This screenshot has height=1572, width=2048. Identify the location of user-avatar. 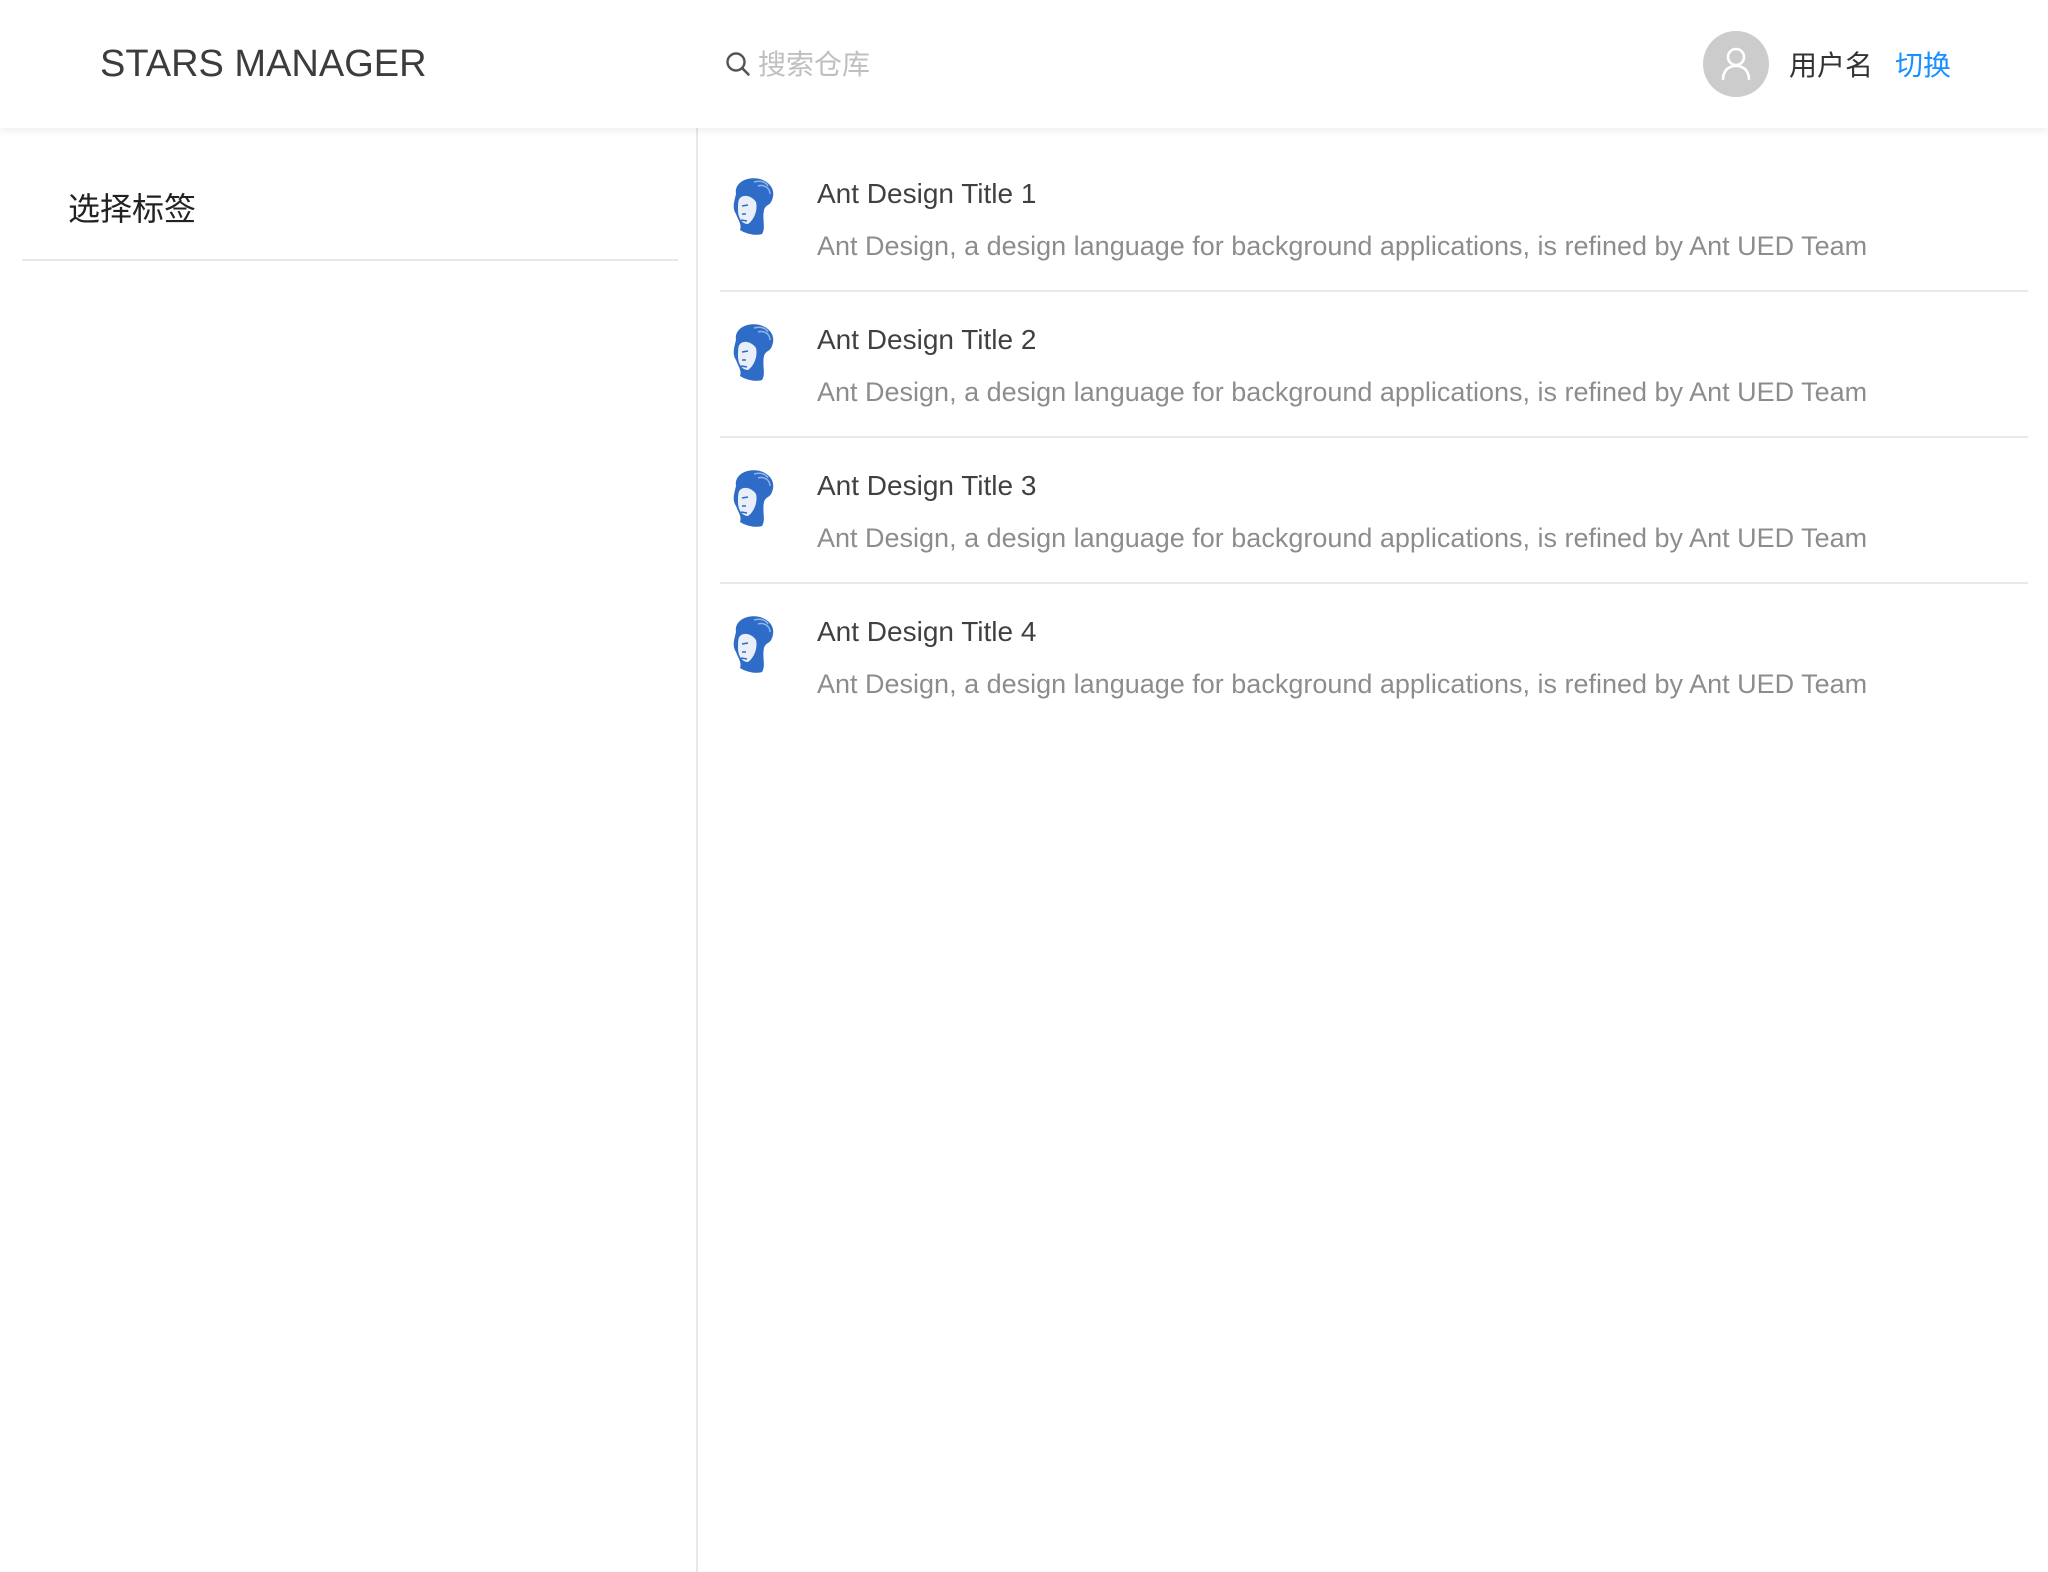
(1736, 64).